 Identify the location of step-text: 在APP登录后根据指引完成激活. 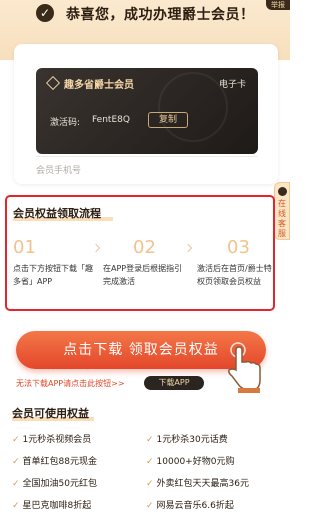
(143, 275).